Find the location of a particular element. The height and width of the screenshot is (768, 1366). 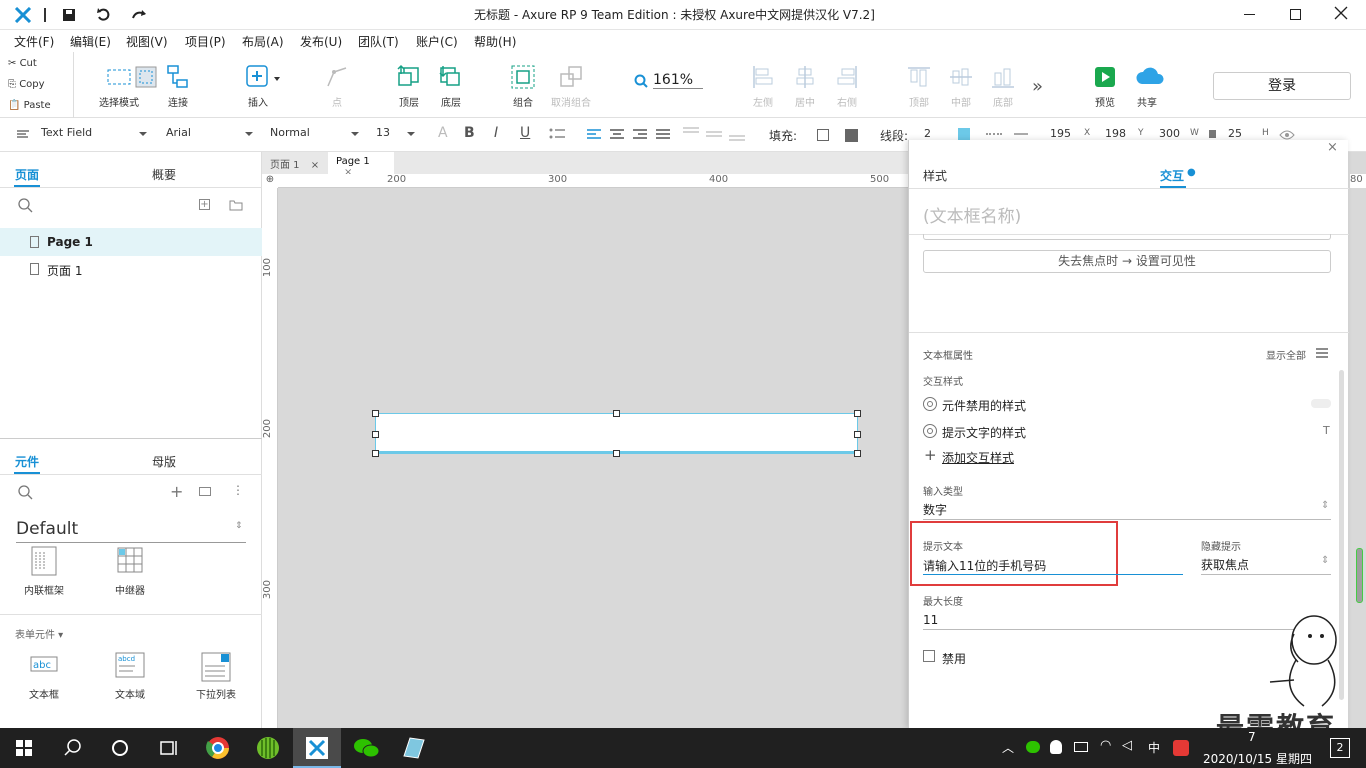

zoom-level-input: 161% is located at coordinates (678, 80).